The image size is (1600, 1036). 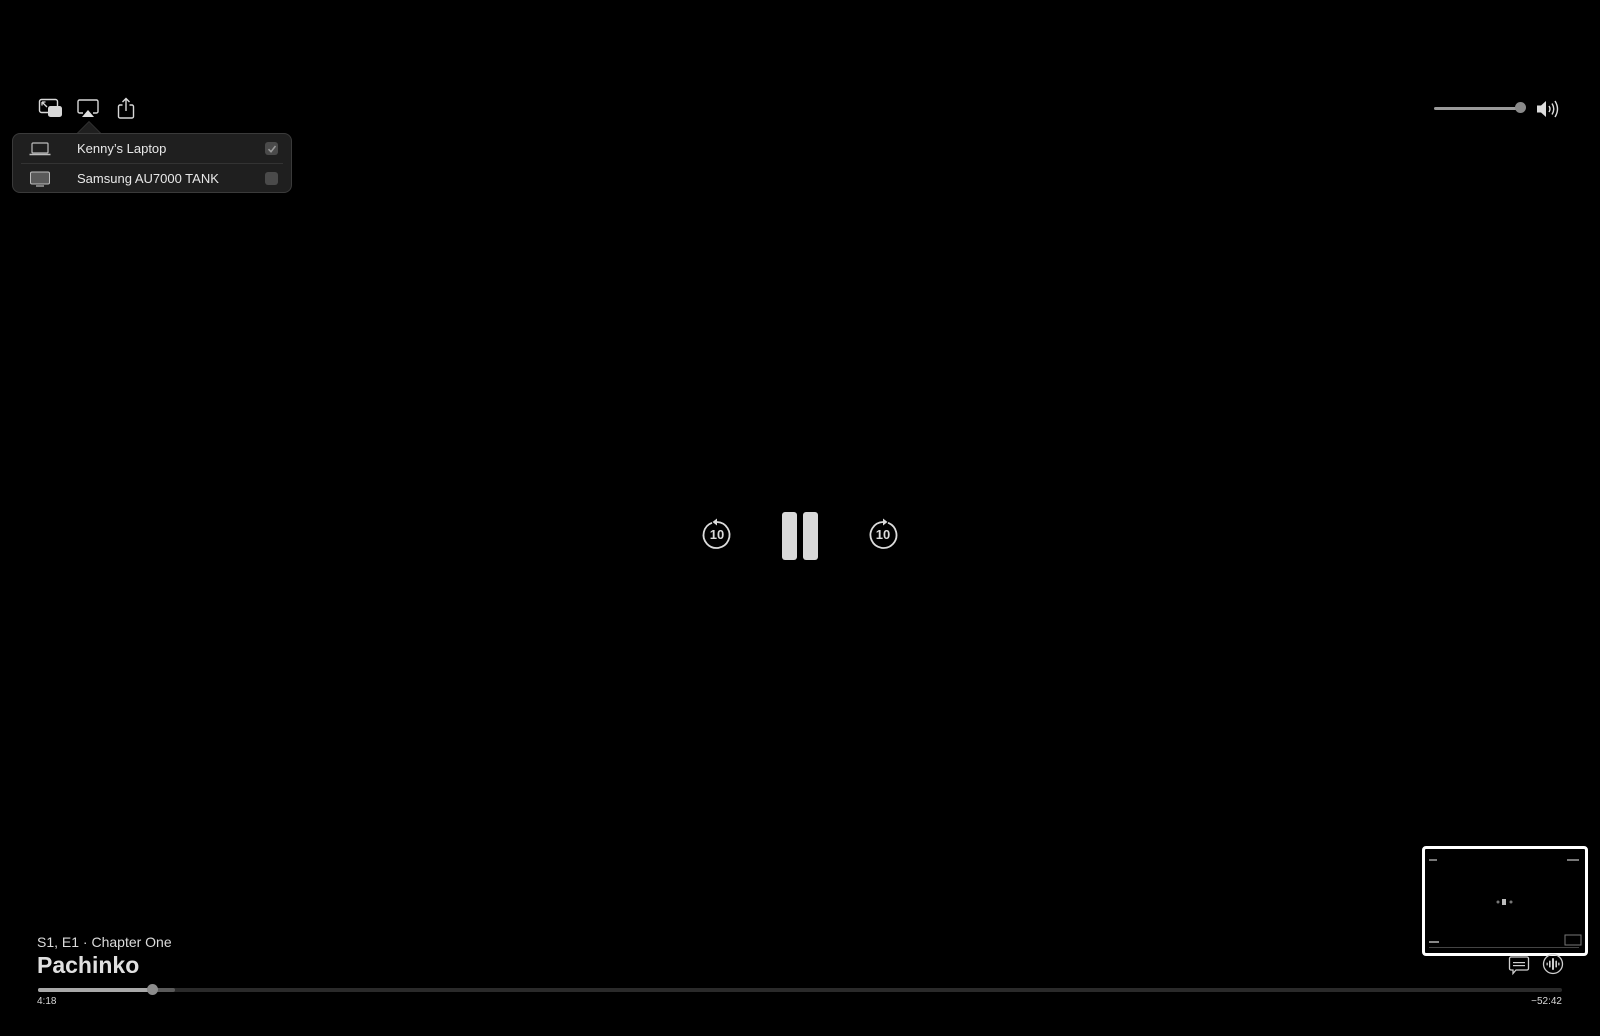 I want to click on device-row-samsung-tv: Samsung AU7000 TANK, so click(x=152, y=178).